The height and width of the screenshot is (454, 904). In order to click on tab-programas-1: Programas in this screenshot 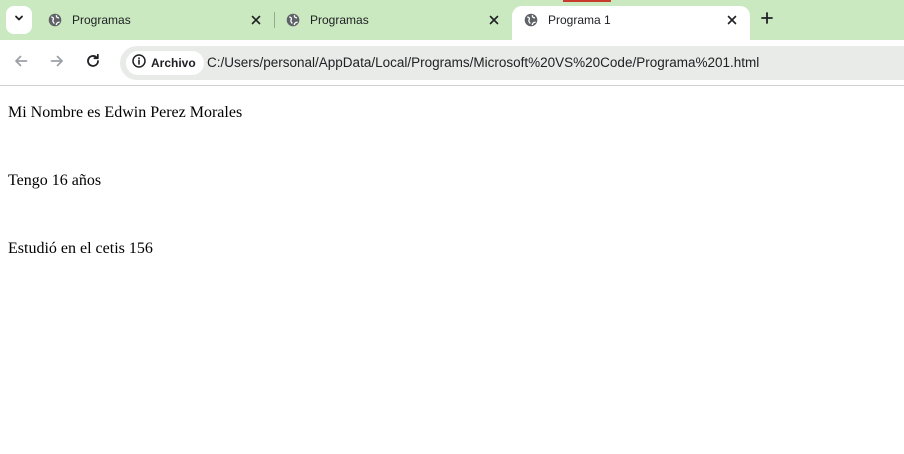, I will do `click(155, 20)`.